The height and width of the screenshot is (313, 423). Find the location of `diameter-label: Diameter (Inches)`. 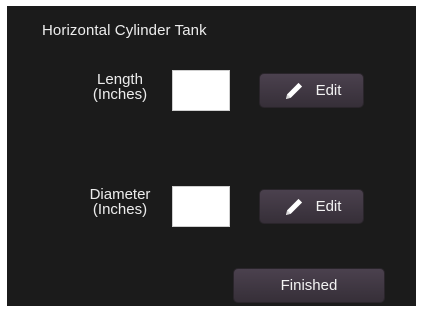

diameter-label: Diameter (Inches) is located at coordinates (120, 202).